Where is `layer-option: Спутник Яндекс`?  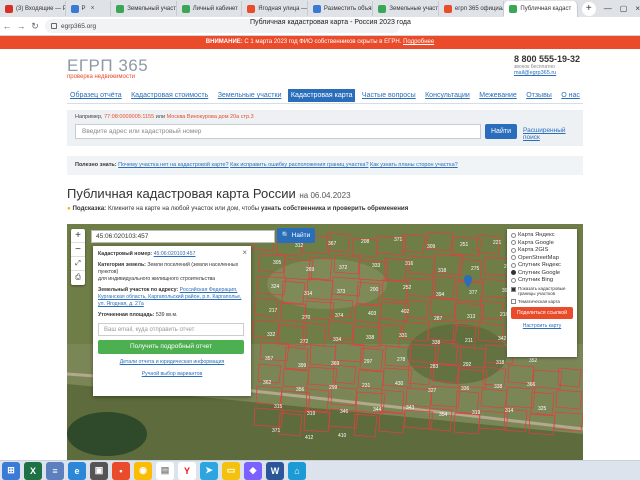 layer-option: Спутник Яндекс is located at coordinates (542, 265).